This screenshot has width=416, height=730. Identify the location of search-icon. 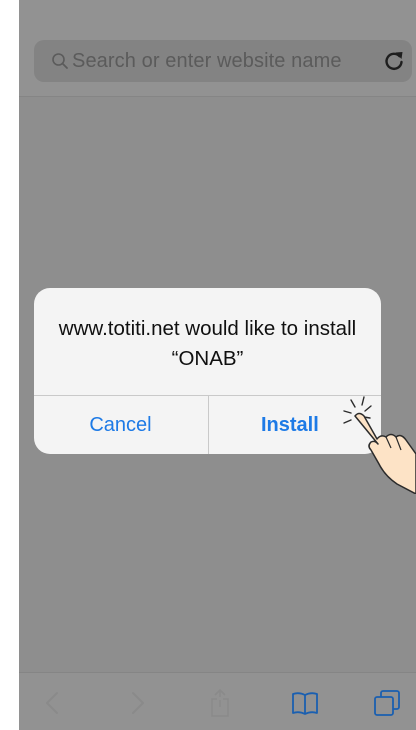
(60, 61).